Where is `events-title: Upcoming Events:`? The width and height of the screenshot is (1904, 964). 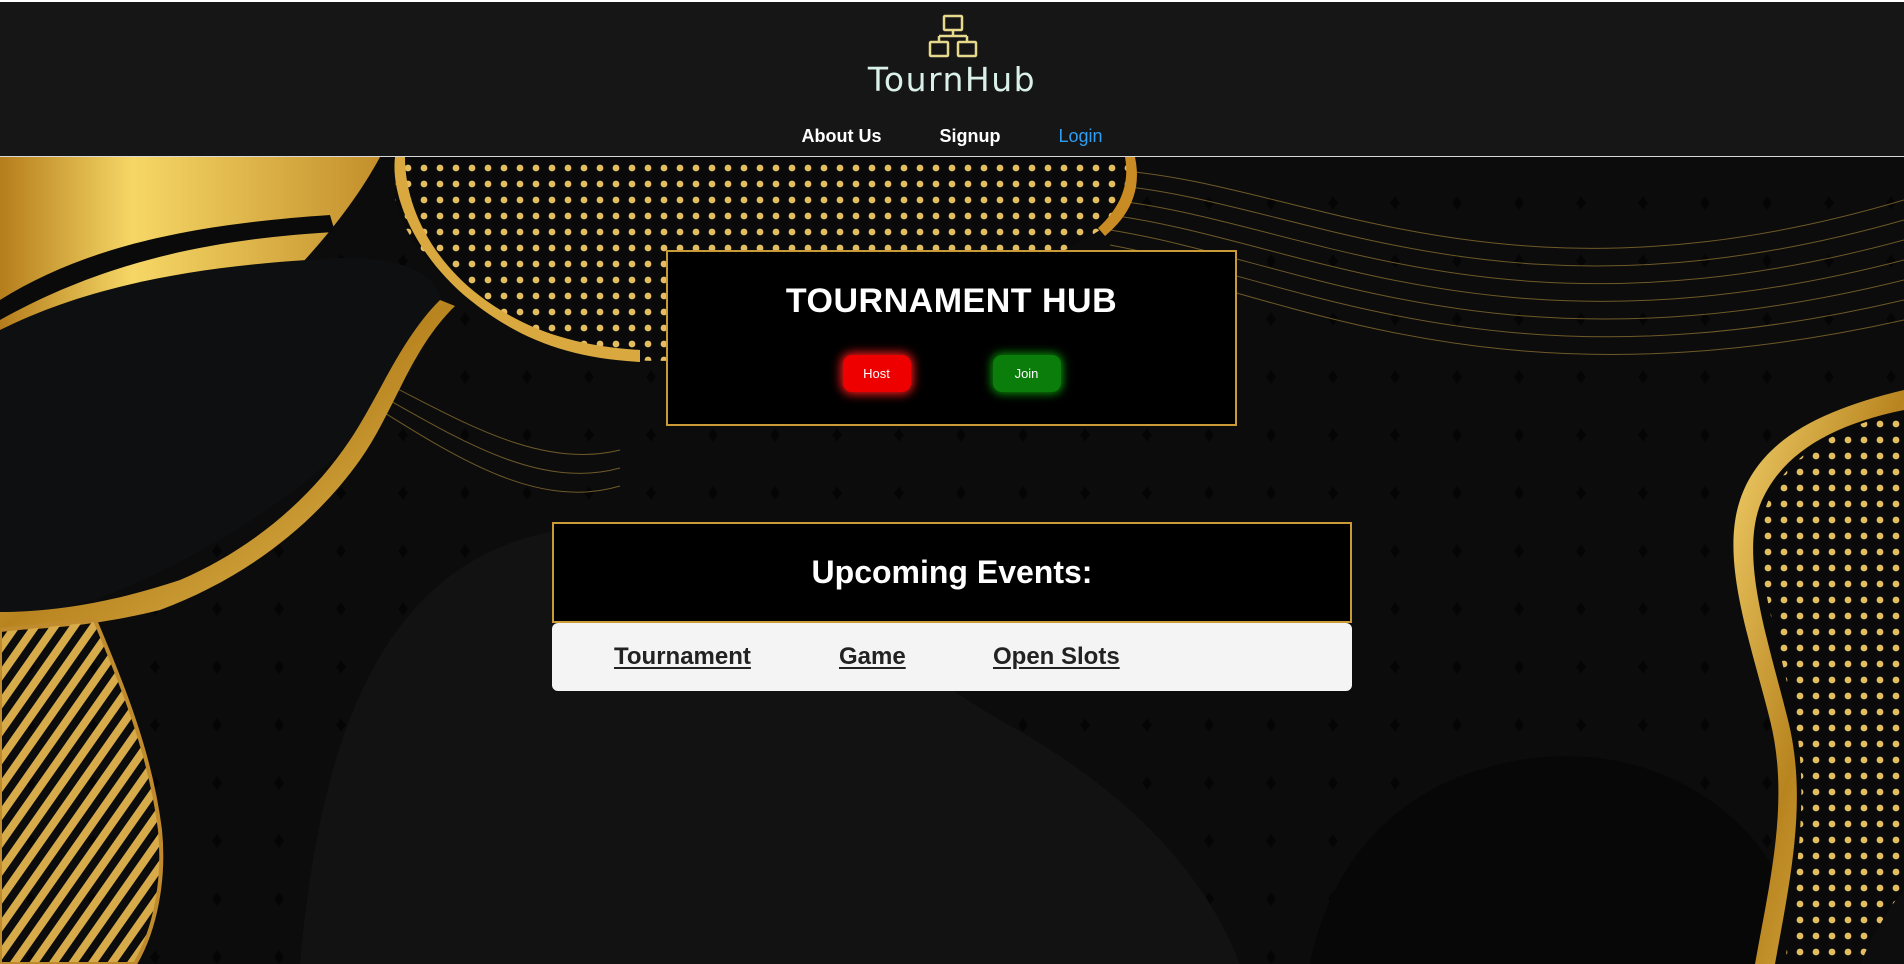
events-title: Upcoming Events: is located at coordinates (952, 572).